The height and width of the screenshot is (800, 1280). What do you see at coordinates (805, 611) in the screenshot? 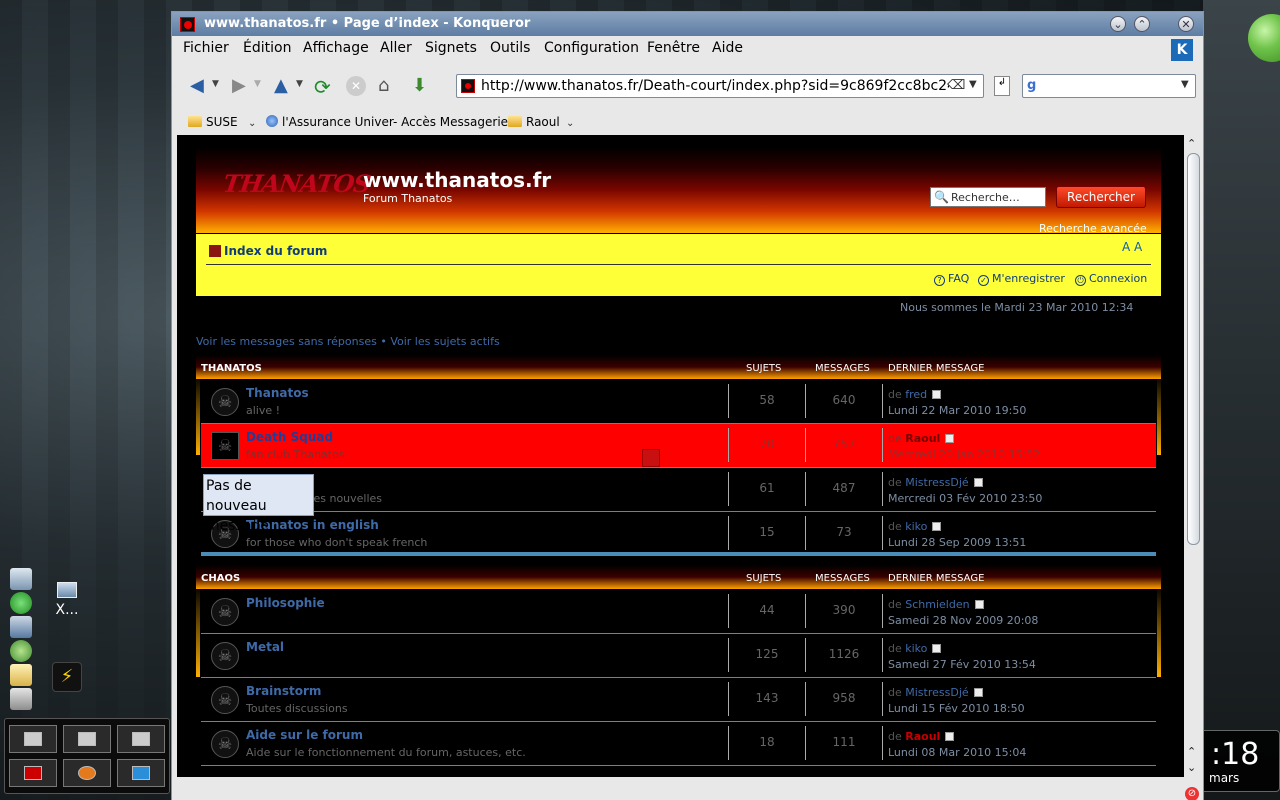
I see `cell-divider` at bounding box center [805, 611].